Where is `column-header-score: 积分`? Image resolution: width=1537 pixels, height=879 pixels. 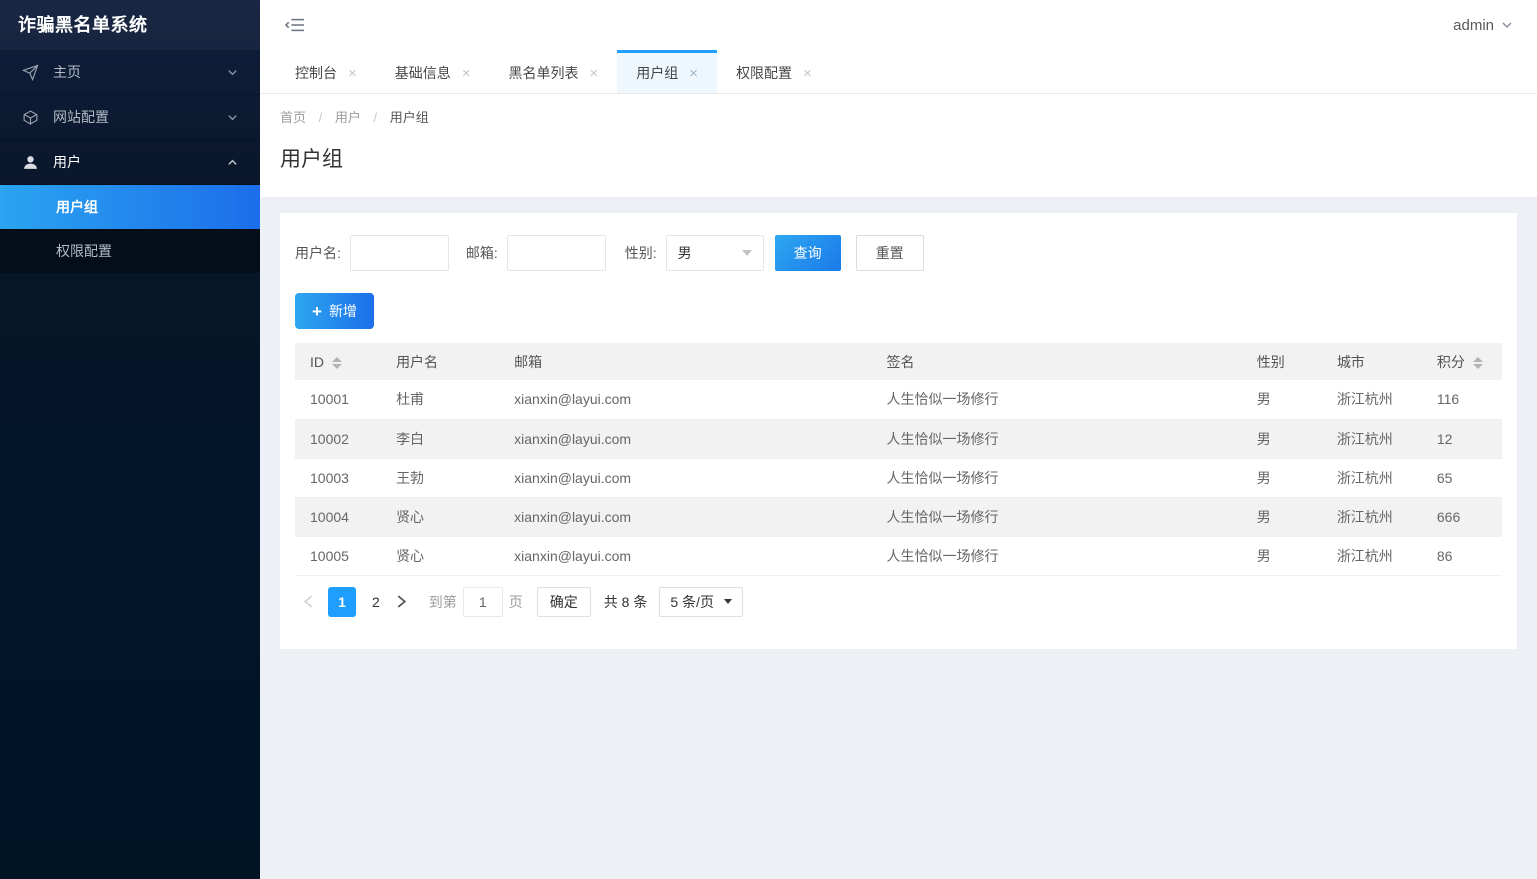 column-header-score: 积分 is located at coordinates (1461, 361).